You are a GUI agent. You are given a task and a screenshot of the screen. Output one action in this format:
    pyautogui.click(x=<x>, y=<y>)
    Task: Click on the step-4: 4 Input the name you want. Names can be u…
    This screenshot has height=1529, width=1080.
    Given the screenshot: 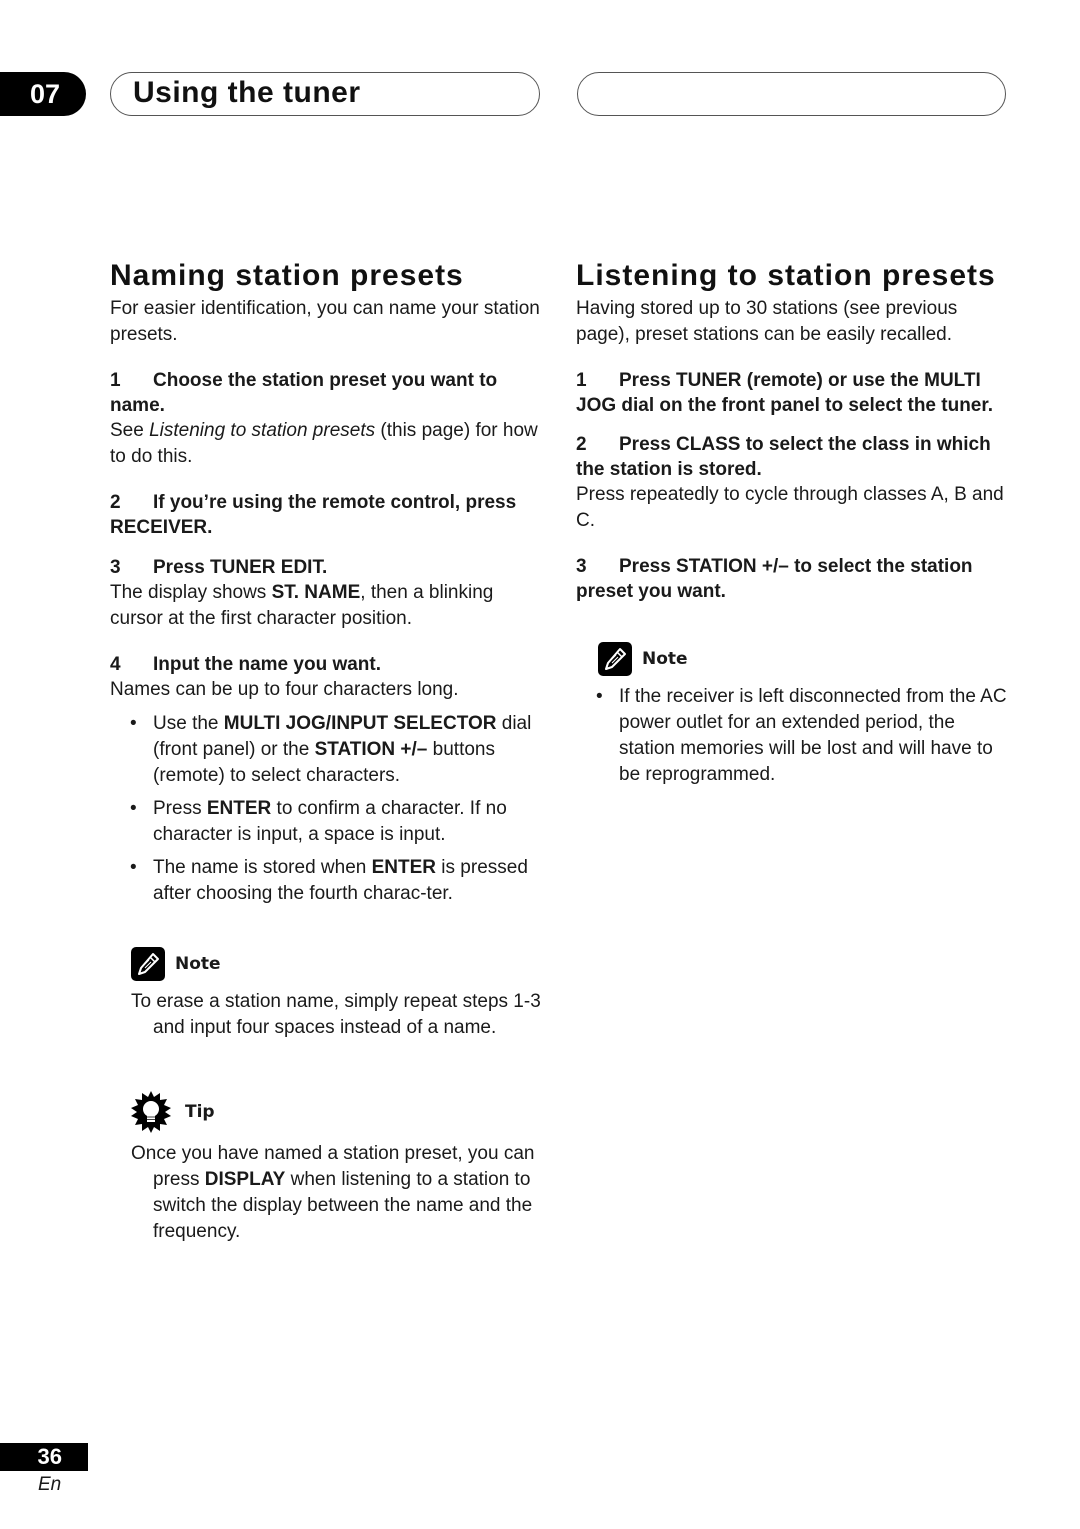 What is the action you would take?
    pyautogui.click(x=330, y=779)
    